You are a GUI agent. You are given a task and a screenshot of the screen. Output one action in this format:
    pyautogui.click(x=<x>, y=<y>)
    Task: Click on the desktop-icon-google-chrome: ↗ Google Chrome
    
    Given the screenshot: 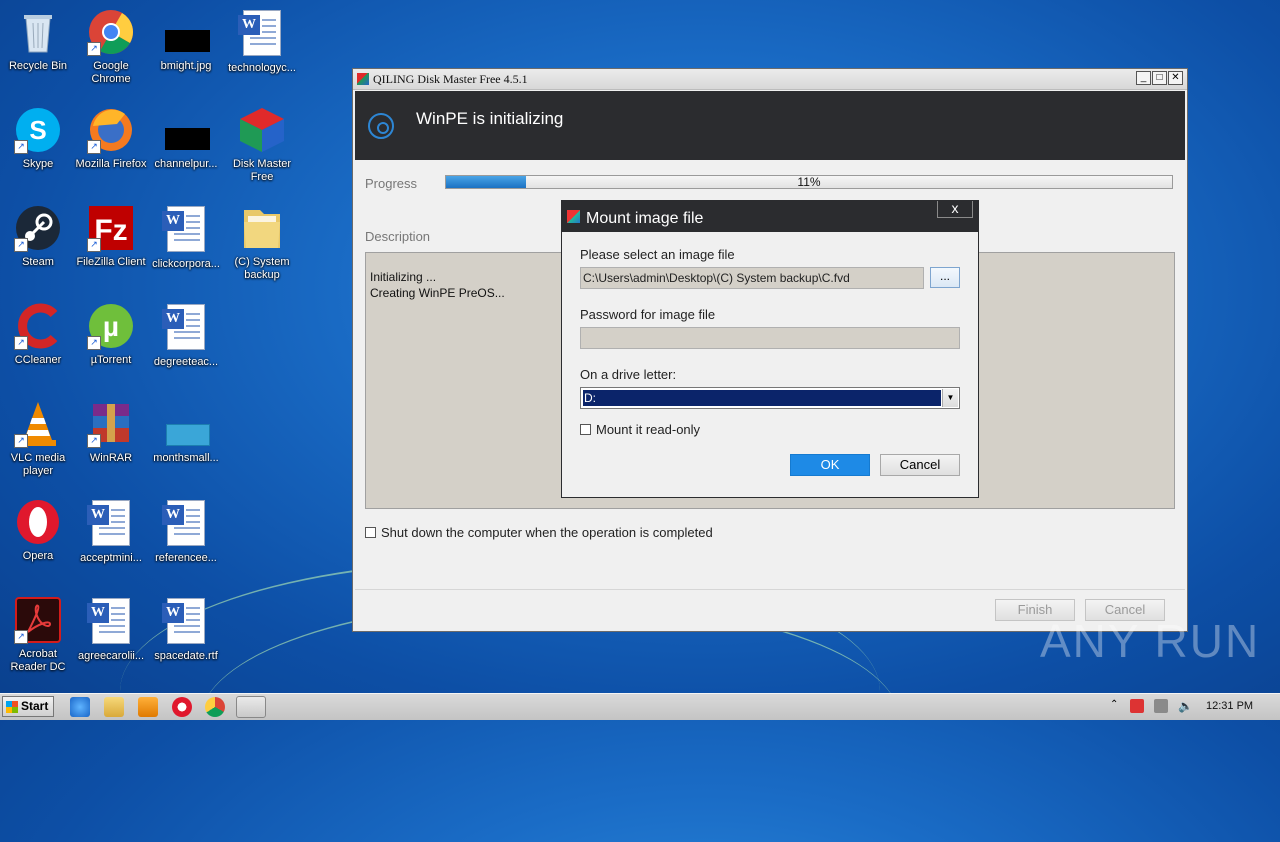 What is the action you would take?
    pyautogui.click(x=111, y=47)
    